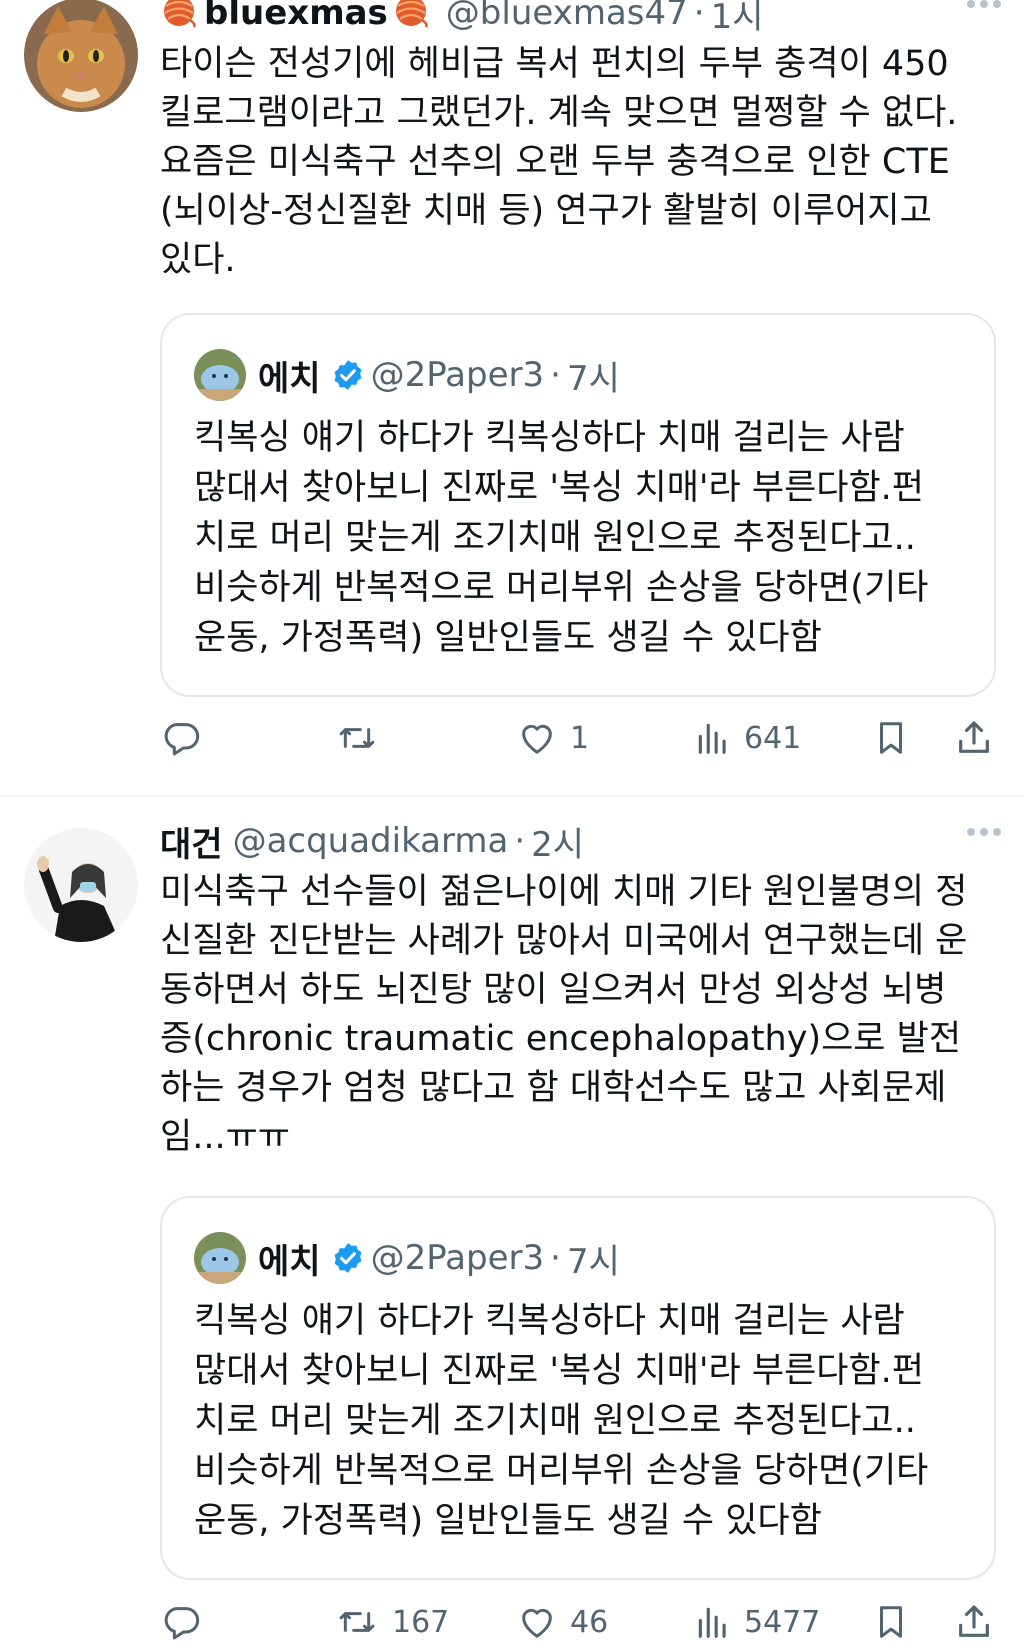 The width and height of the screenshot is (1024, 1650). I want to click on tweet-text-line: 동하면서 하도 뇌진탕 많이 일으켜서 만성 외상성 뇌병, so click(553, 990).